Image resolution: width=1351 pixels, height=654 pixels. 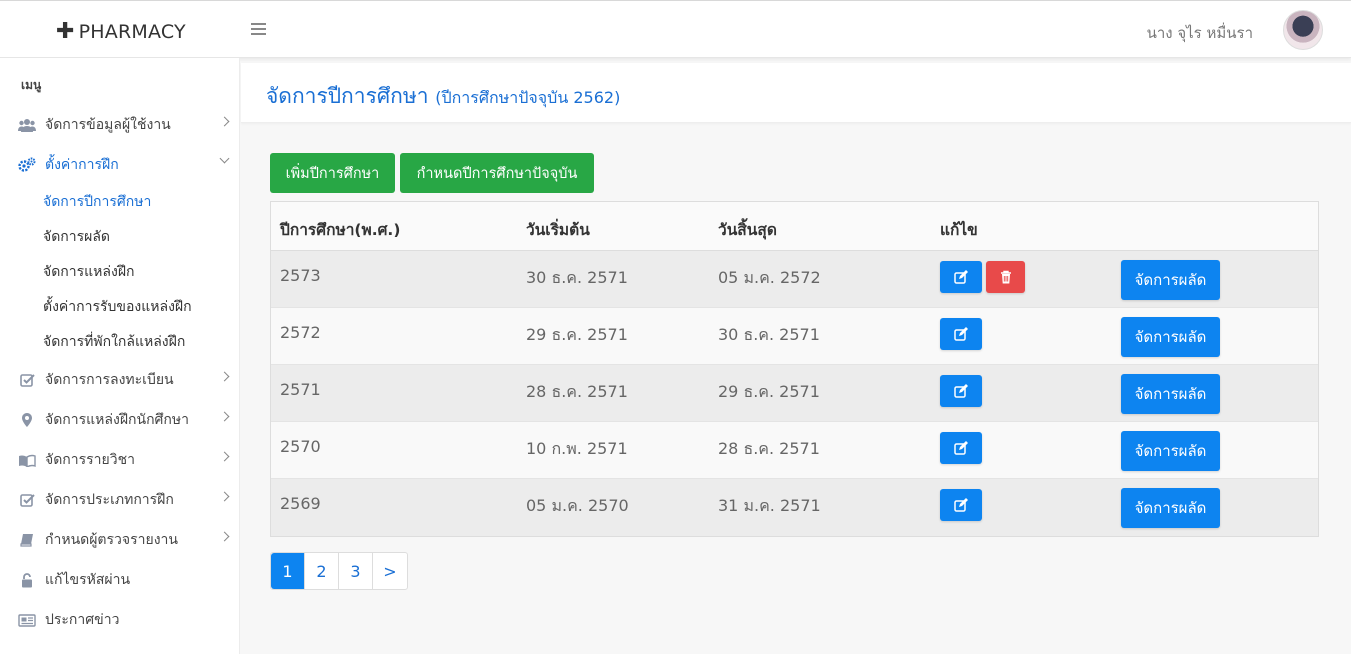 What do you see at coordinates (82, 165) in the screenshot?
I see `sidebar-item-label: ตั้งค่าการฝึก` at bounding box center [82, 165].